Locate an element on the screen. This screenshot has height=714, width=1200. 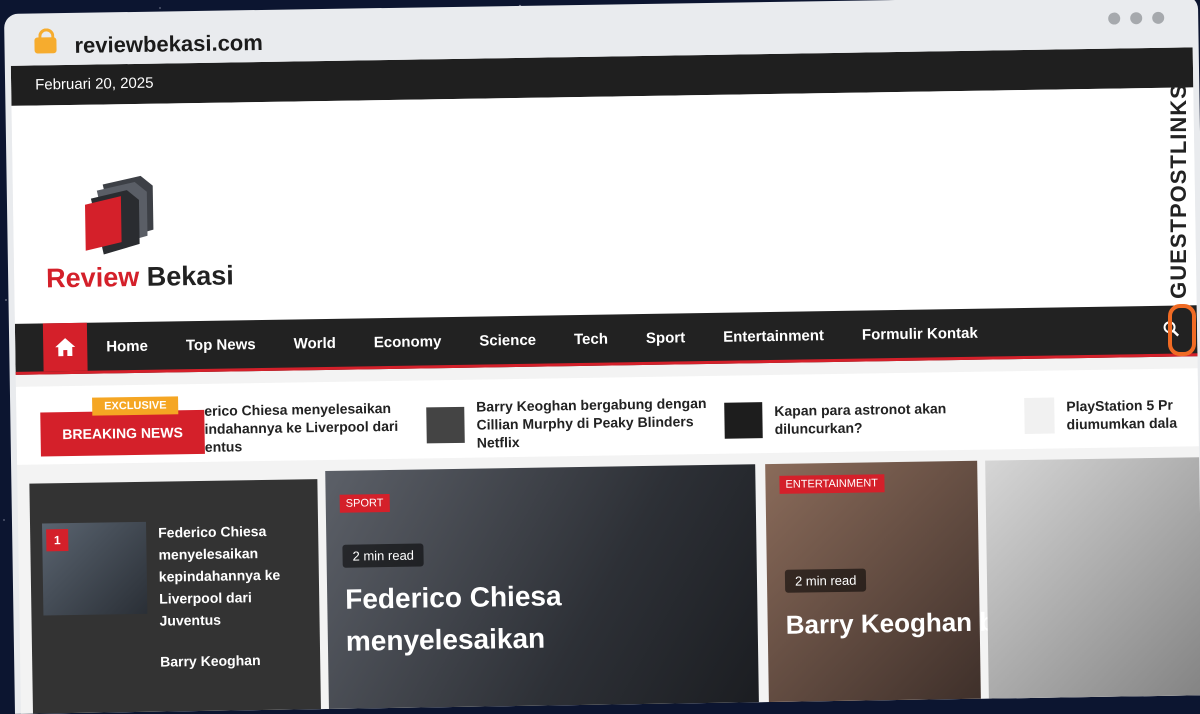
home-icon is located at coordinates (65, 347).